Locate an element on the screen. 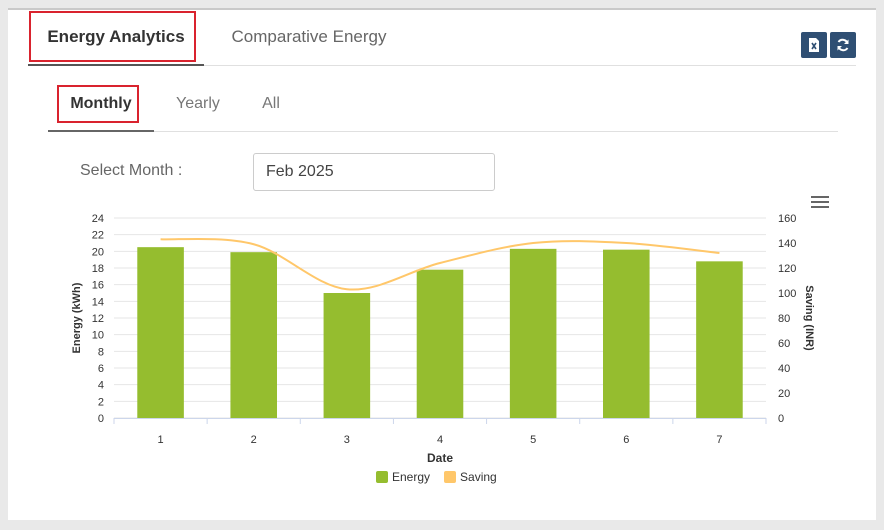  y2-tick-label: 0 is located at coordinates (781, 419).